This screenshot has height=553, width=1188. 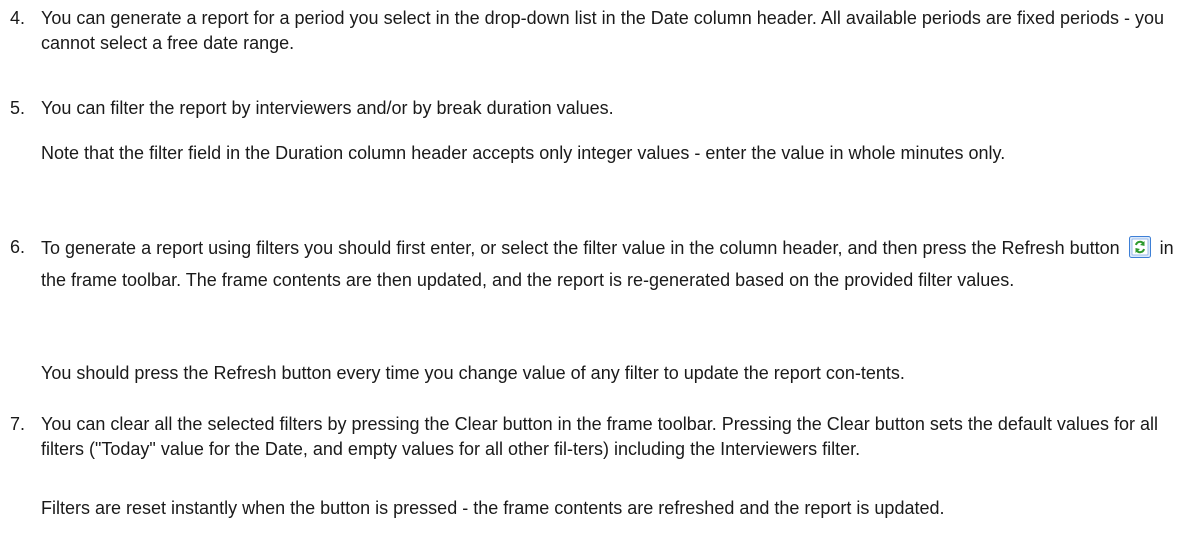 What do you see at coordinates (1139, 247) in the screenshot?
I see `refresh-icon` at bounding box center [1139, 247].